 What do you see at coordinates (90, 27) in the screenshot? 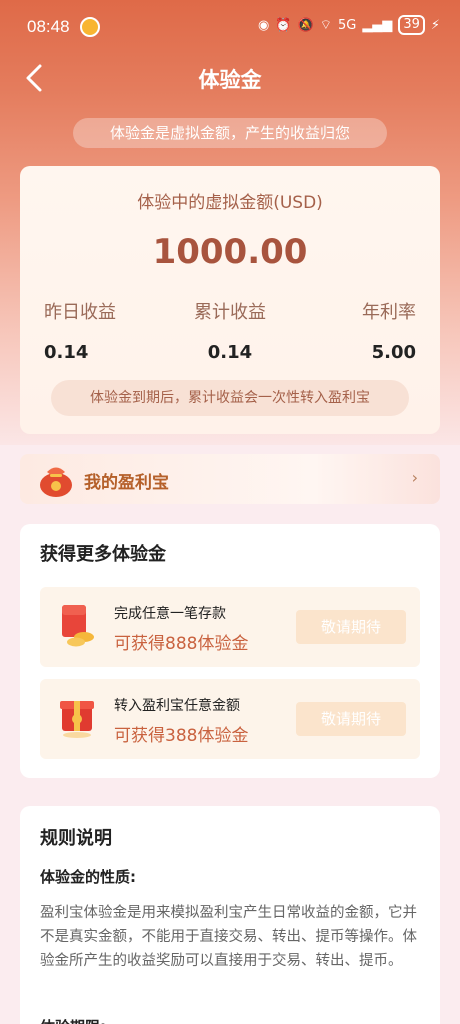
I see `app-notification-icon` at bounding box center [90, 27].